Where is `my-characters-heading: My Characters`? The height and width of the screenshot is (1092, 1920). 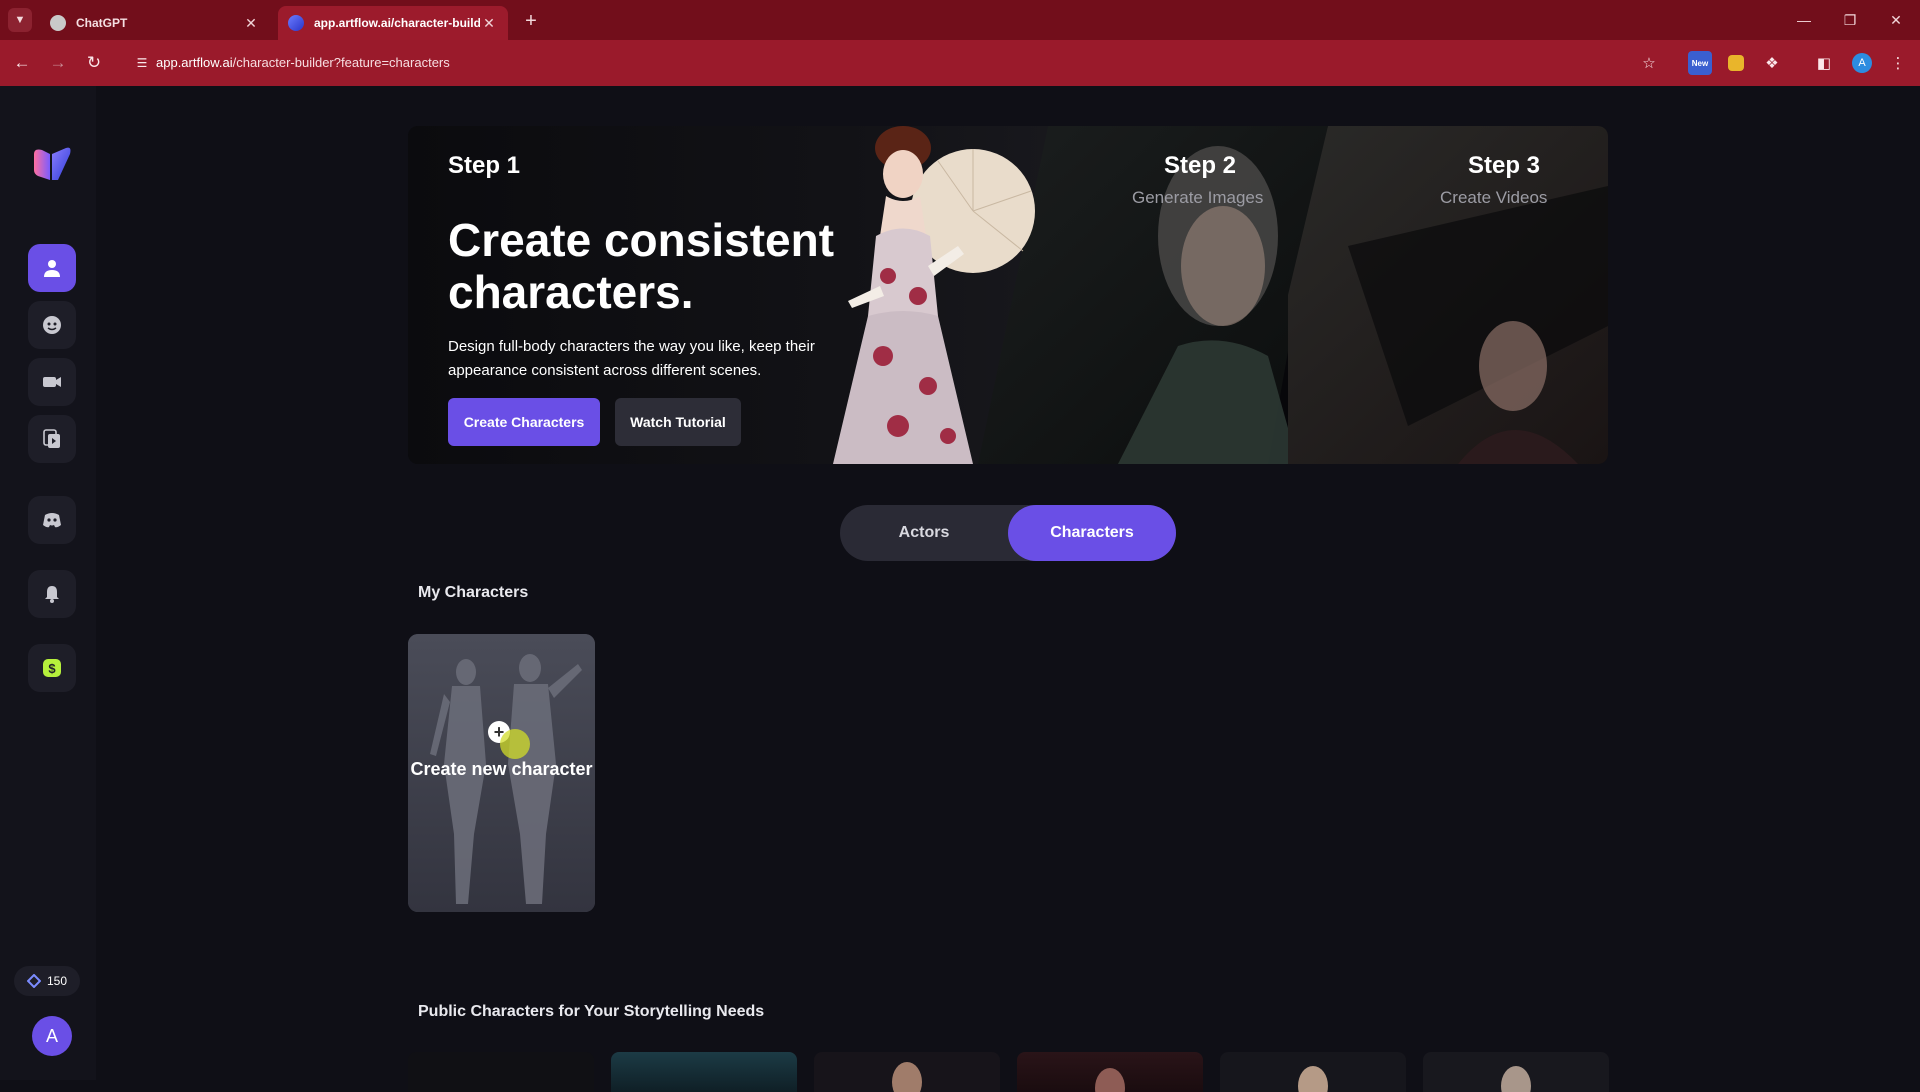
my-characters-heading: My Characters is located at coordinates (473, 592).